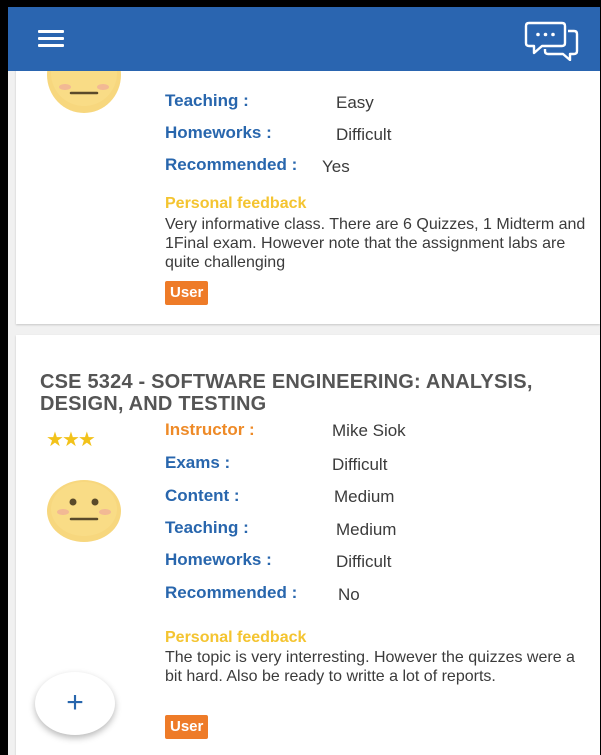  I want to click on neutral-face-icon, so click(84, 511).